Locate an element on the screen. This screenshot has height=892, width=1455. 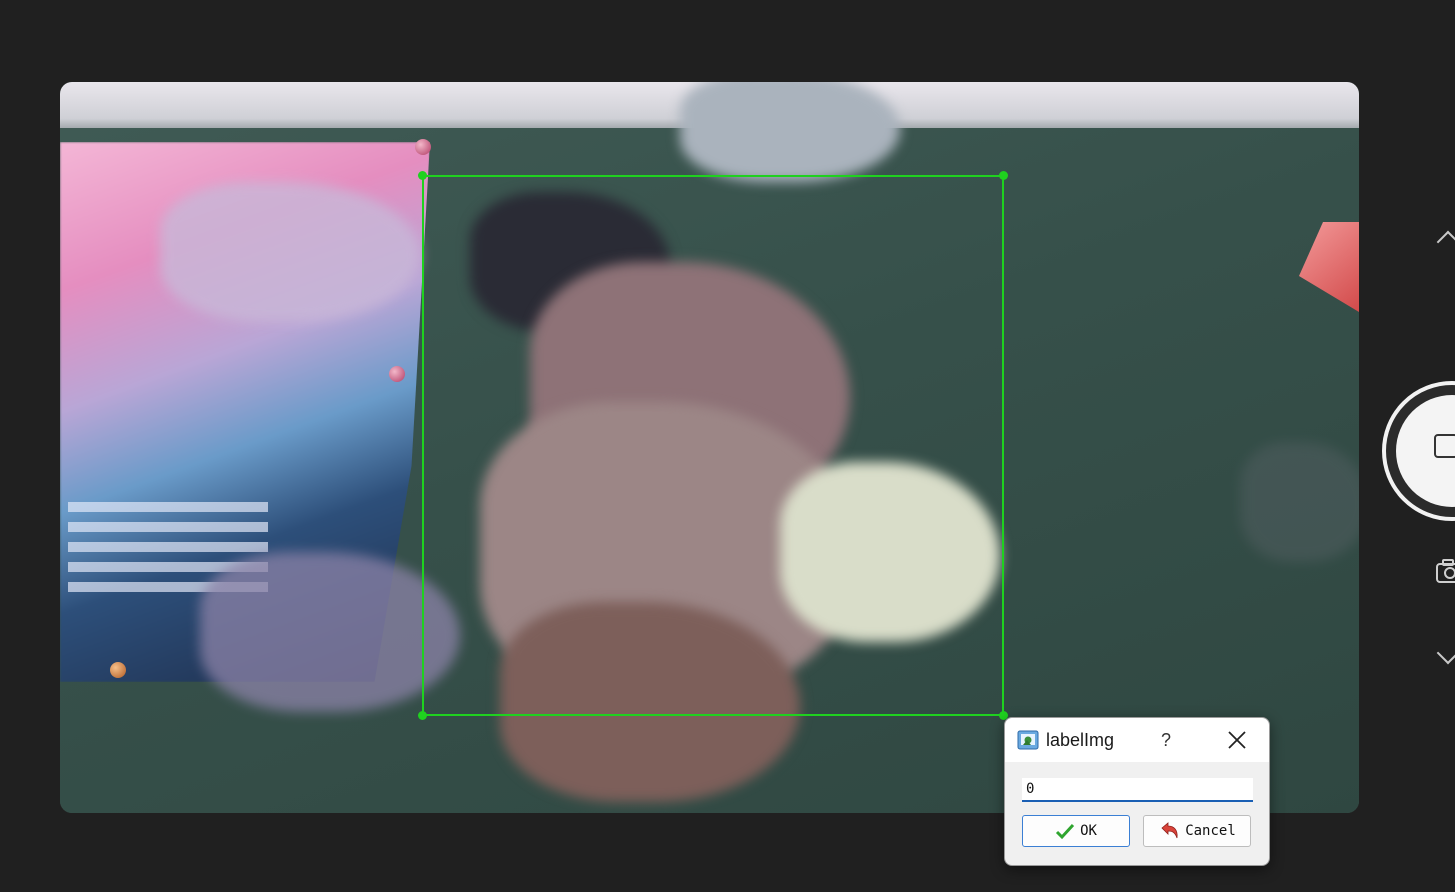
label-dialog: labelImg ? OK Cancel is located at coordinates (1137, 791).